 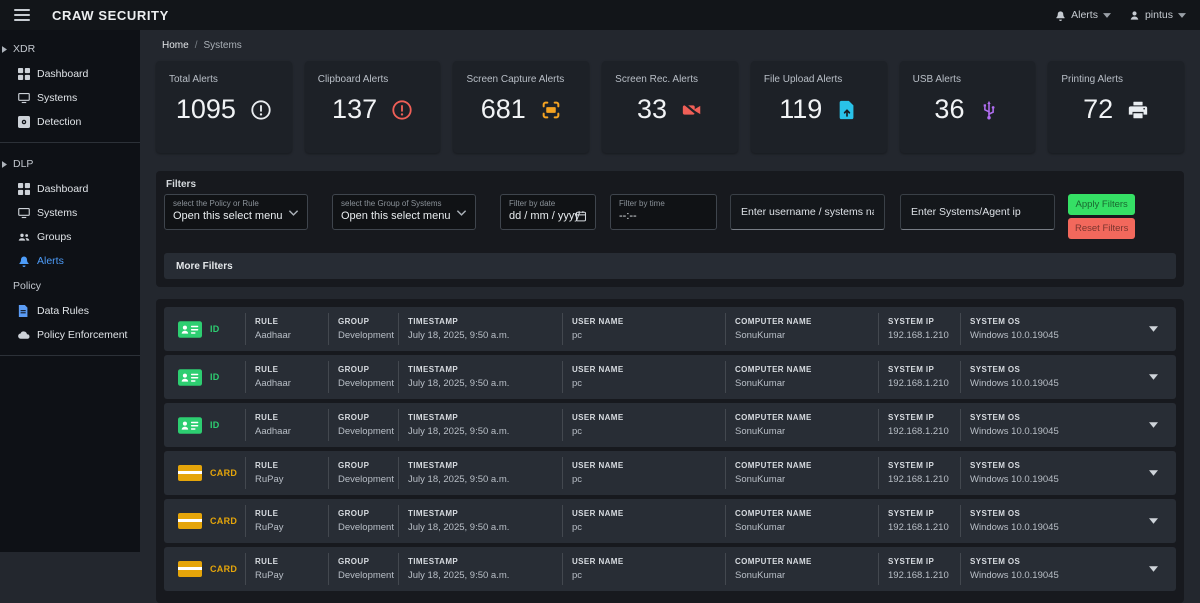 What do you see at coordinates (598, 369) in the screenshot?
I see `column-header: USER NAME` at bounding box center [598, 369].